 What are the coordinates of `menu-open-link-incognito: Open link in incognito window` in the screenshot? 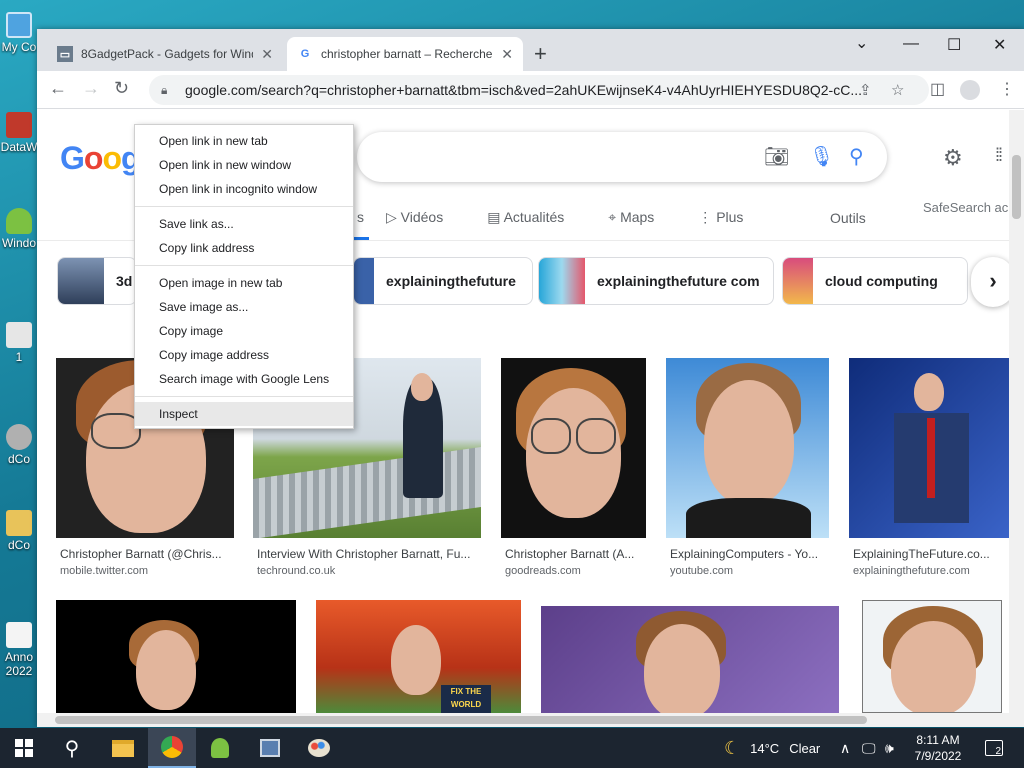 It's located at (244, 189).